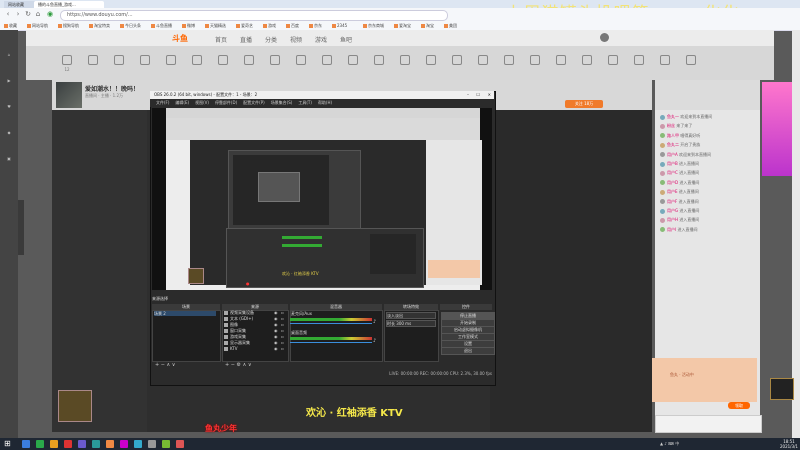  Describe the element at coordinates (672, 182) in the screenshot. I see `chat-username: 用户D` at that location.